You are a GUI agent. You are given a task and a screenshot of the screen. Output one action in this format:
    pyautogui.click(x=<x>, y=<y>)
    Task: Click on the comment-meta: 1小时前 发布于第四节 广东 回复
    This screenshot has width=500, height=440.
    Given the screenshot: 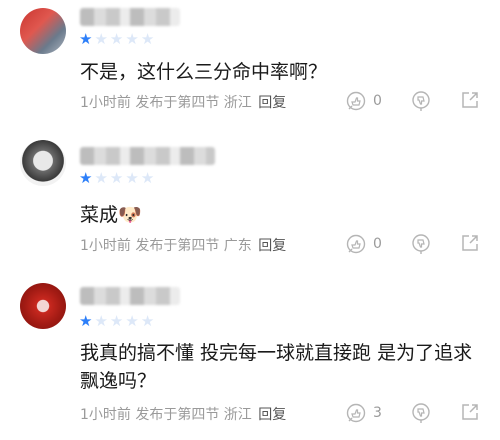 What is the action you would take?
    pyautogui.click(x=183, y=246)
    